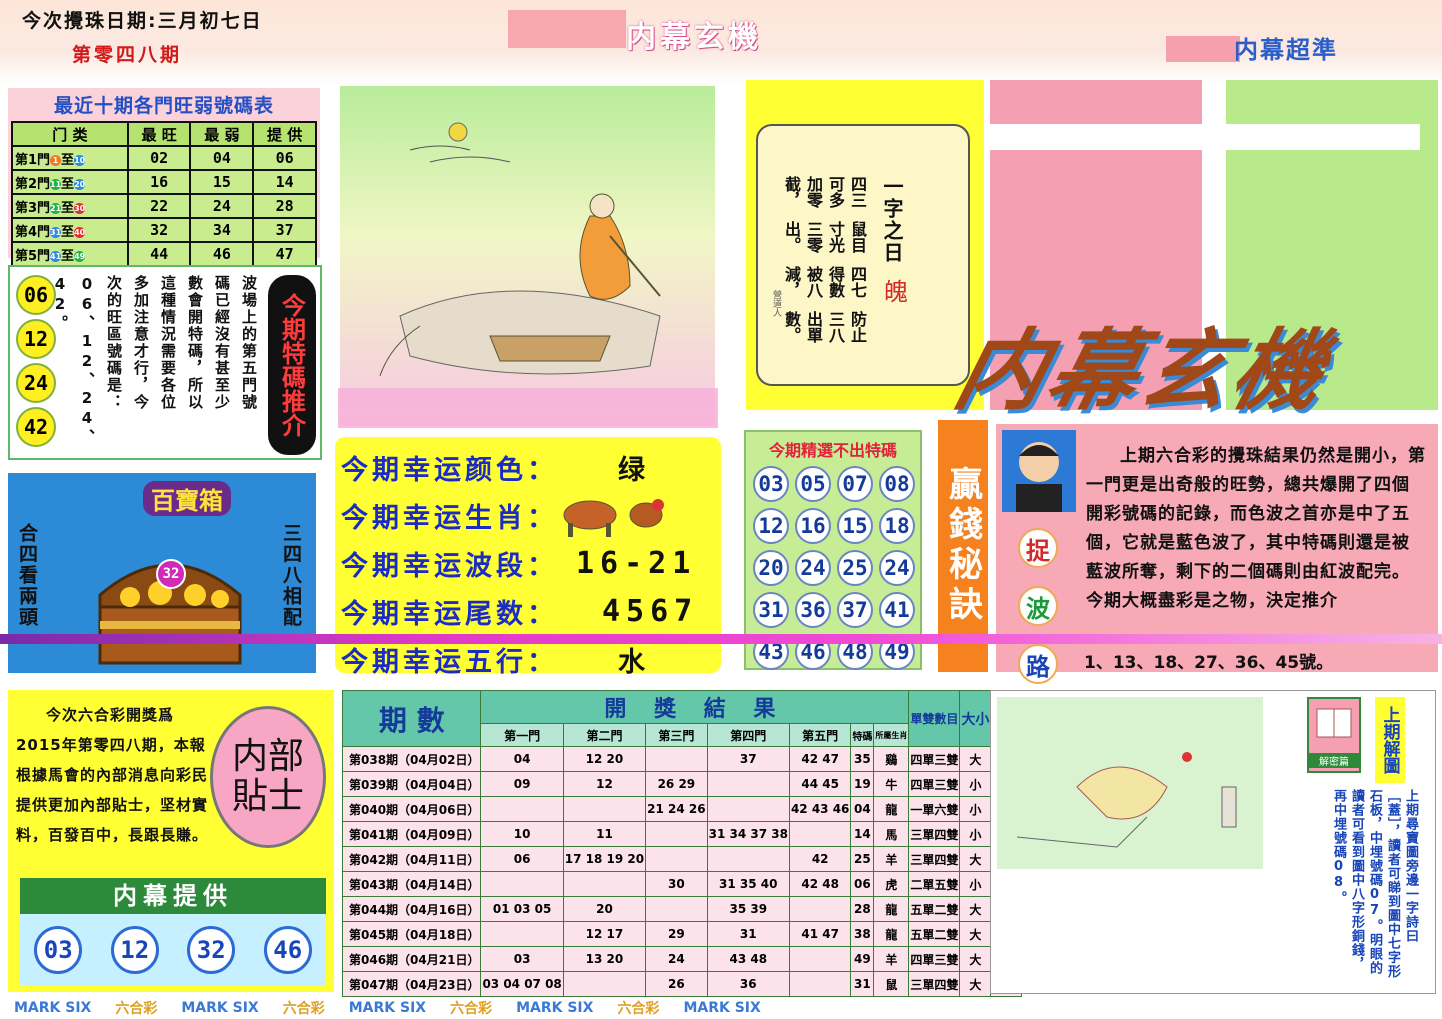 The height and width of the screenshot is (1019, 1442). I want to click on result-cell-z: 鼠, so click(891, 984).